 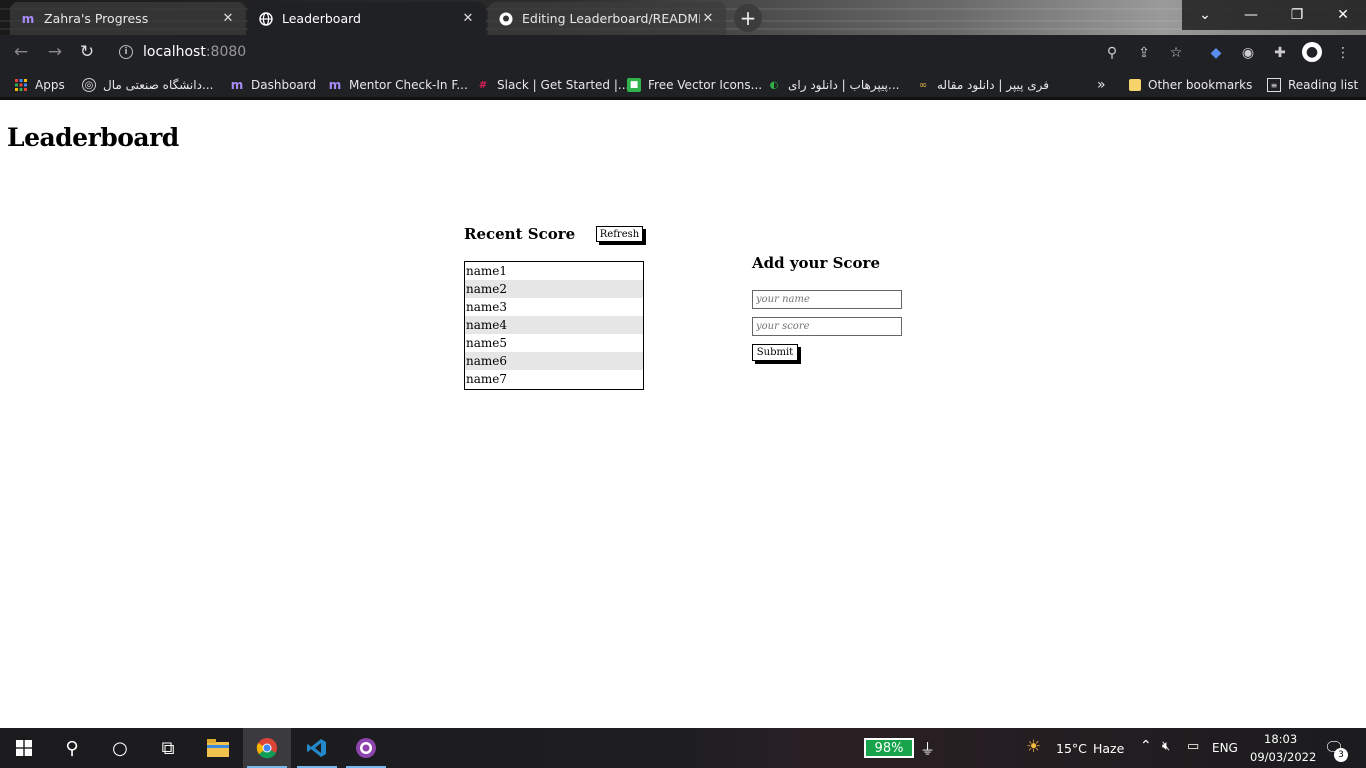 I want to click on list-item: name4, so click(x=554, y=325).